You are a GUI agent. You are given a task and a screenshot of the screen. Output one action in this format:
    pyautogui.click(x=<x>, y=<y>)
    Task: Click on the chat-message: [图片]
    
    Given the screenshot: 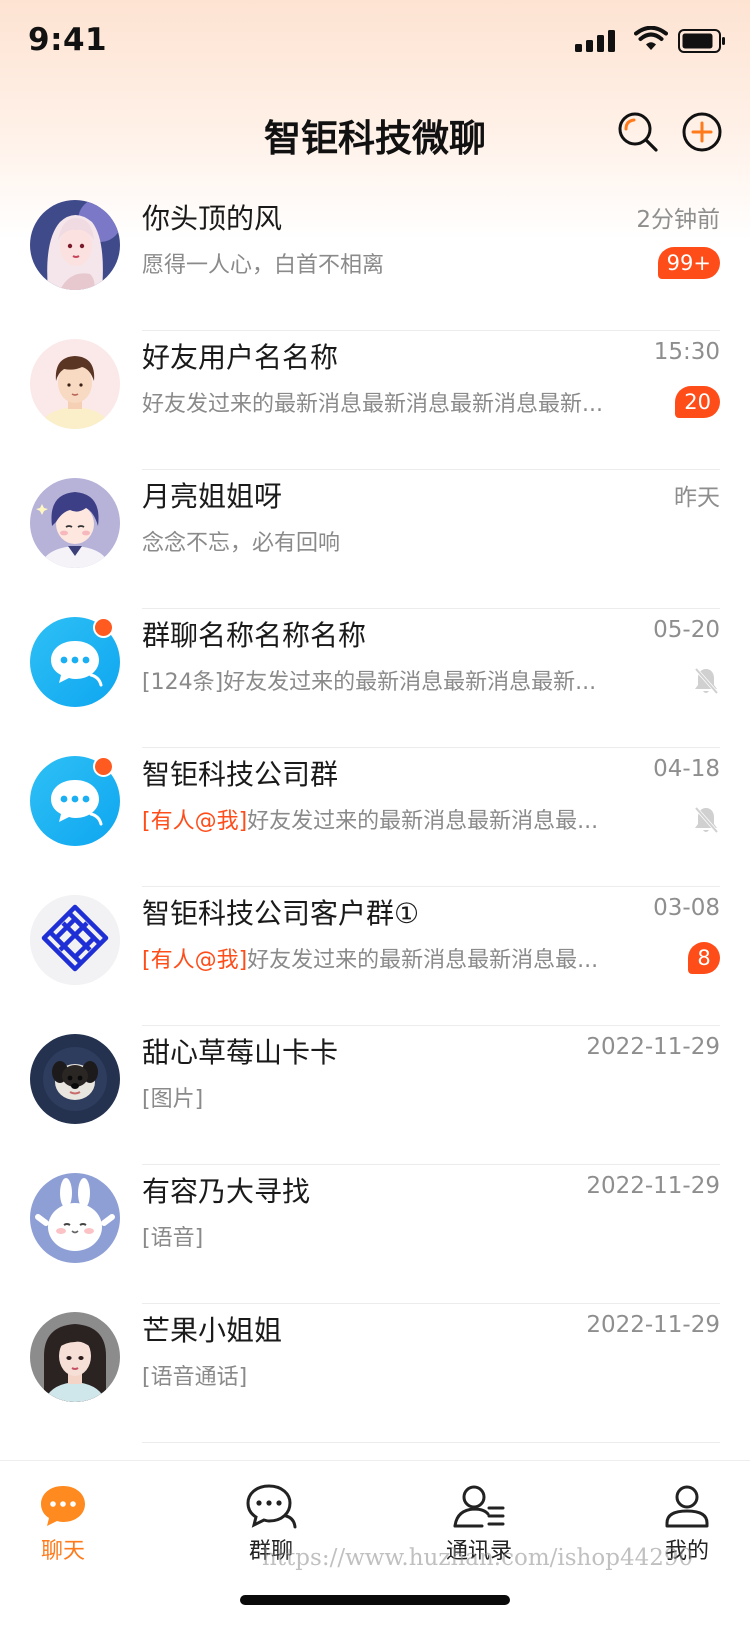 What is the action you would take?
    pyautogui.click(x=172, y=1097)
    